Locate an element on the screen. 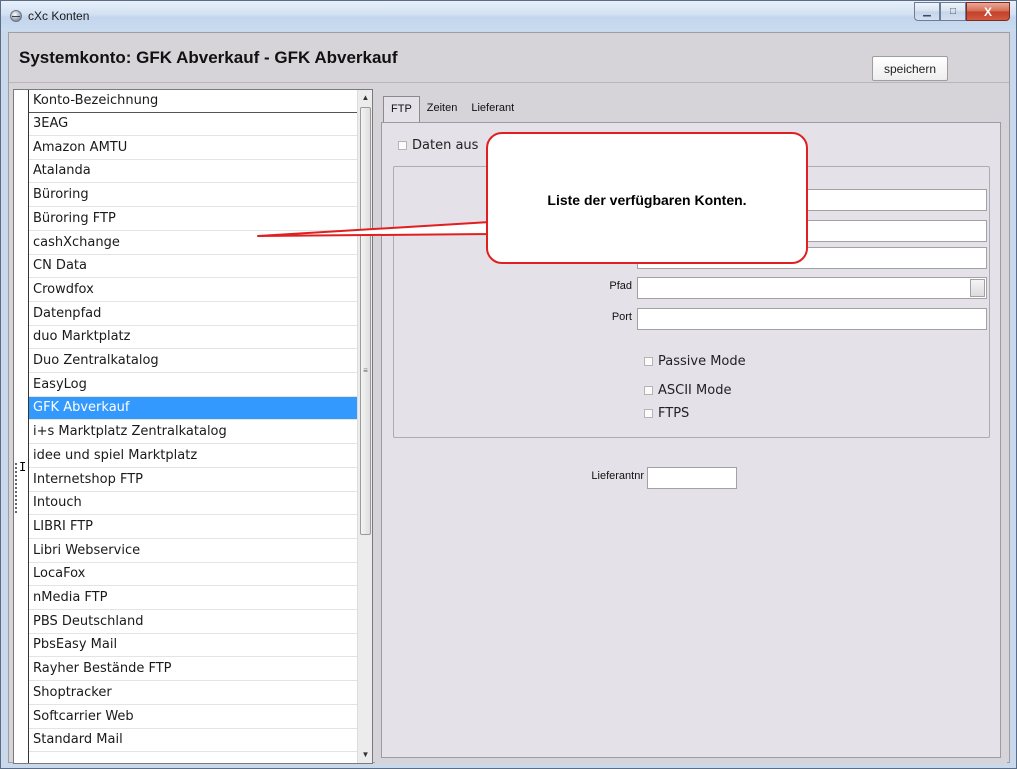  pfad-field is located at coordinates (812, 288).